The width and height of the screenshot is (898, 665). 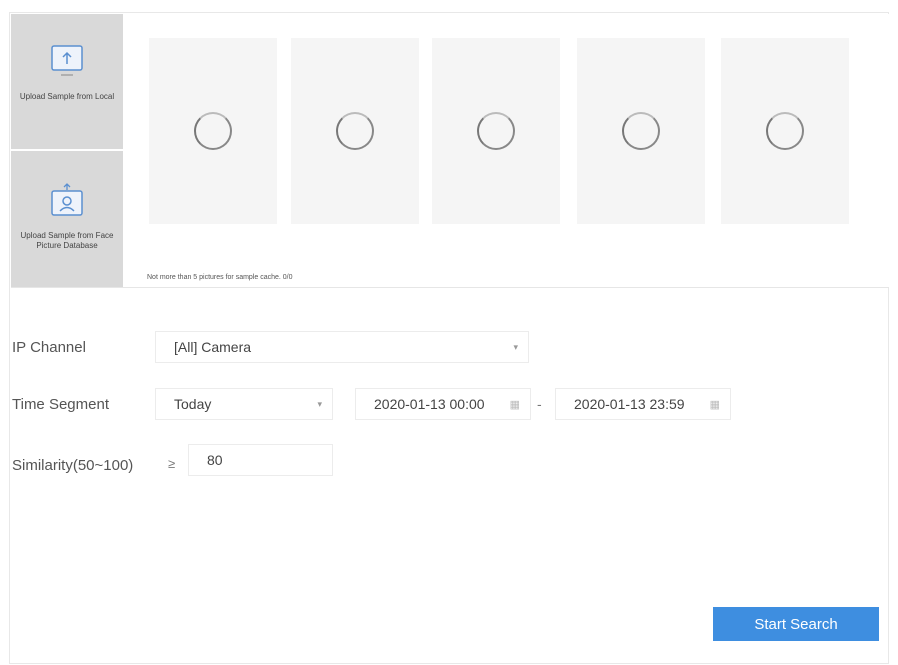 What do you see at coordinates (49, 347) in the screenshot?
I see `ip-channel-label: IP Channel` at bounding box center [49, 347].